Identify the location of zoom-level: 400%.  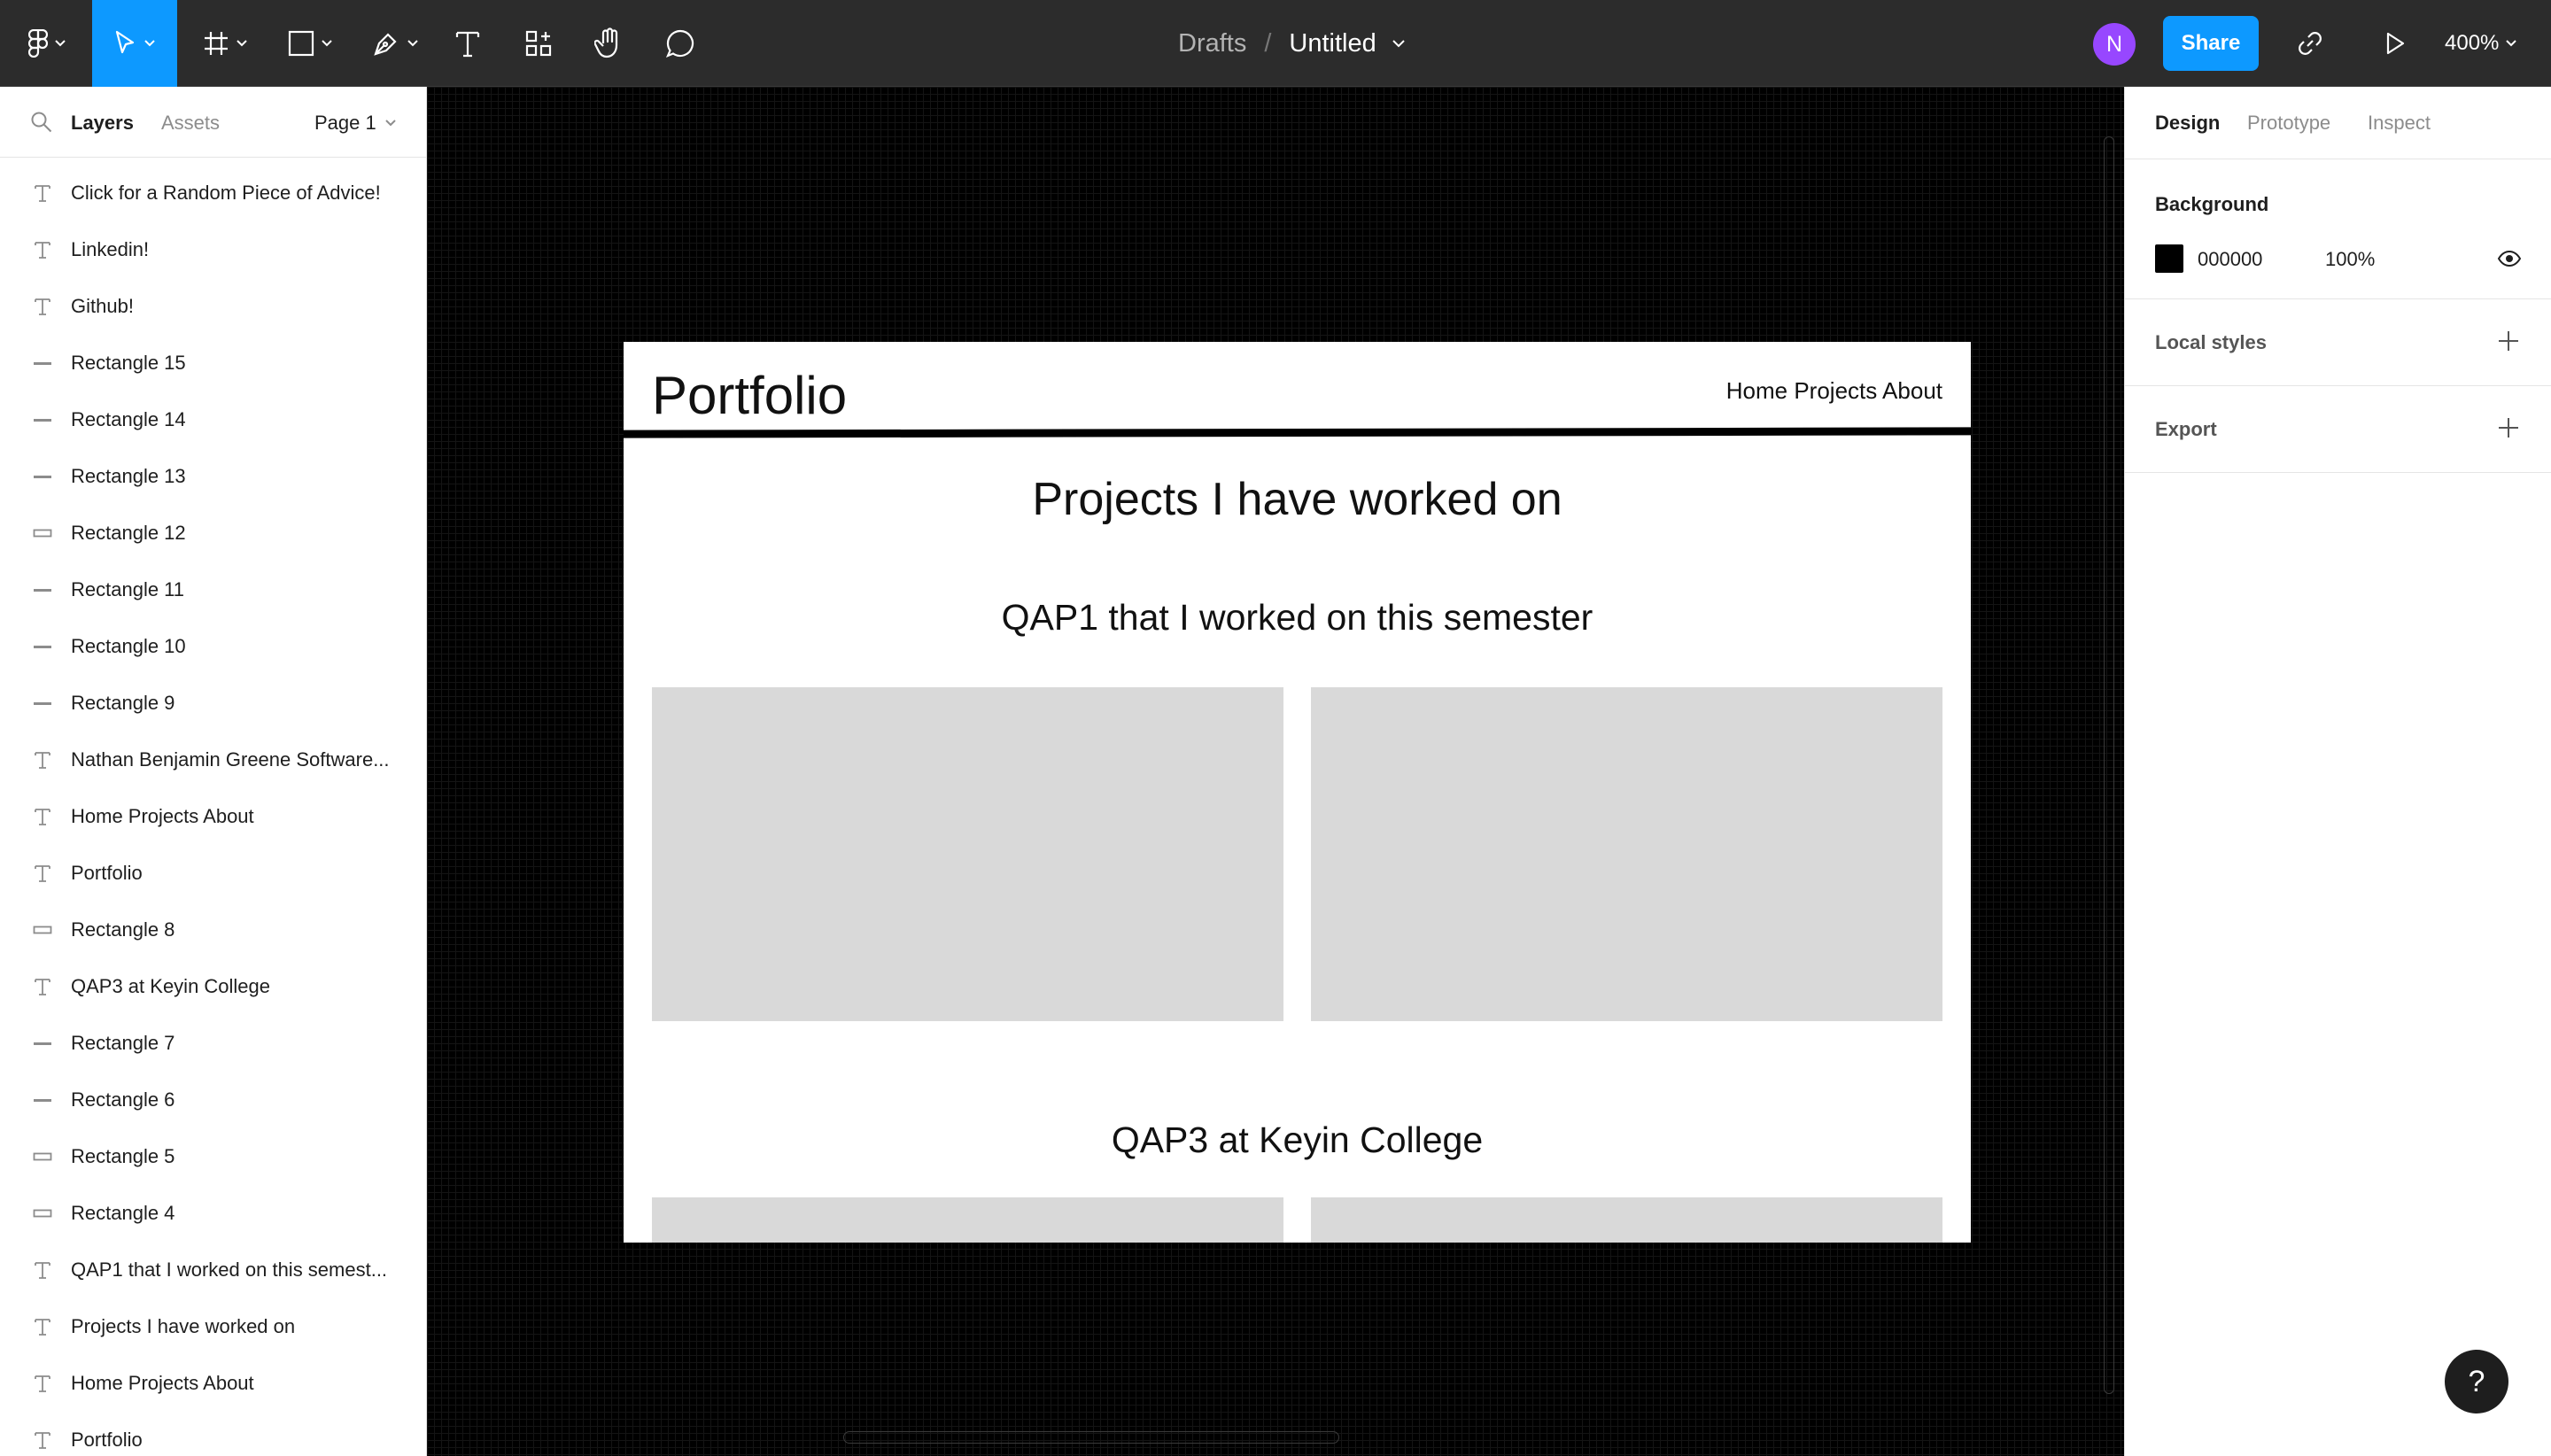
(2473, 43).